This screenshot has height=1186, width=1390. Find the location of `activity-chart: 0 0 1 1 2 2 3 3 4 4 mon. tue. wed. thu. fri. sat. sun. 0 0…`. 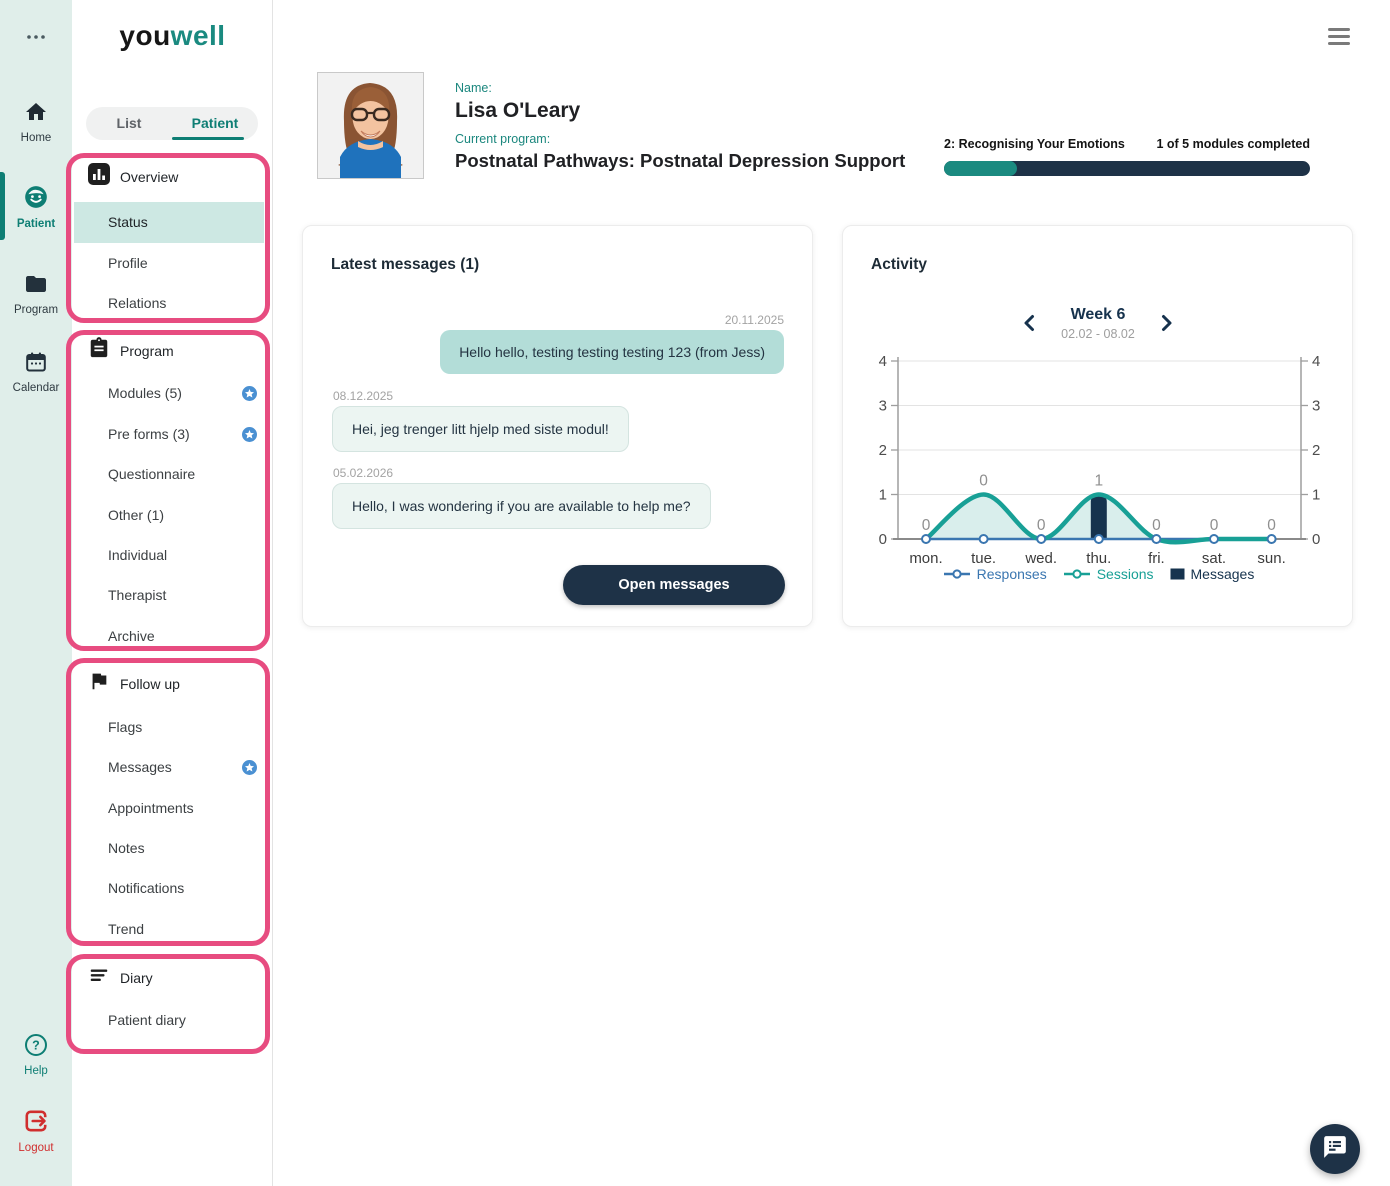

activity-chart: 0 0 1 1 2 2 3 3 4 4 mon. tue. wed. thu. fri. sat. sun. 0 0… is located at coordinates (1100, 460).